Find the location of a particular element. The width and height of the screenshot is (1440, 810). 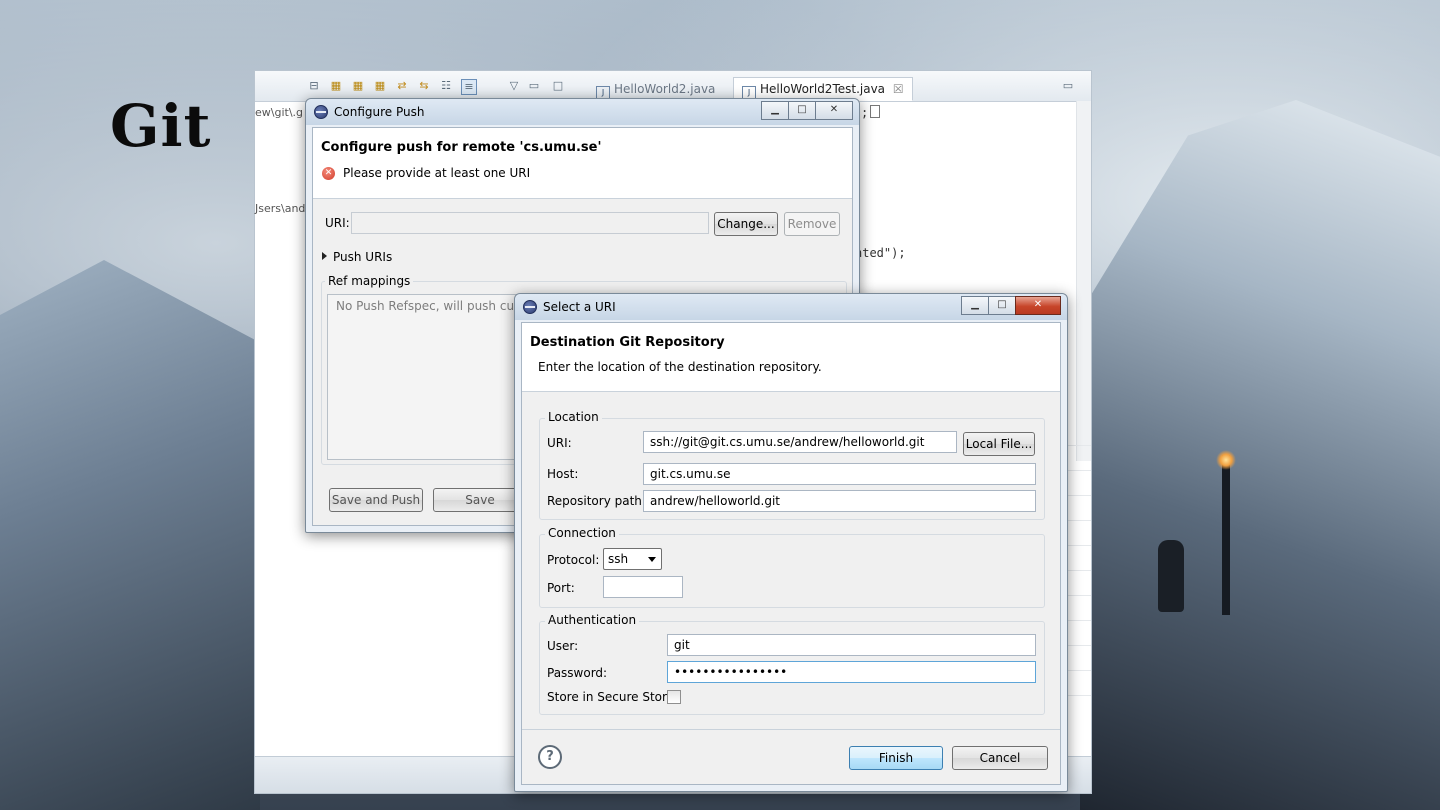

dropdown-arrow-icon is located at coordinates (652, 559).